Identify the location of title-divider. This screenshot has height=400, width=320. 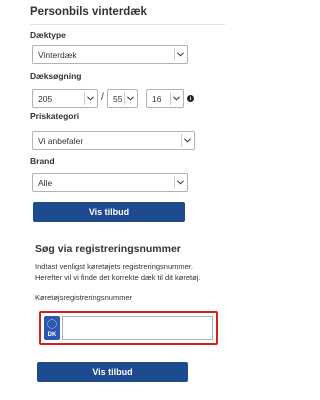
(127, 24).